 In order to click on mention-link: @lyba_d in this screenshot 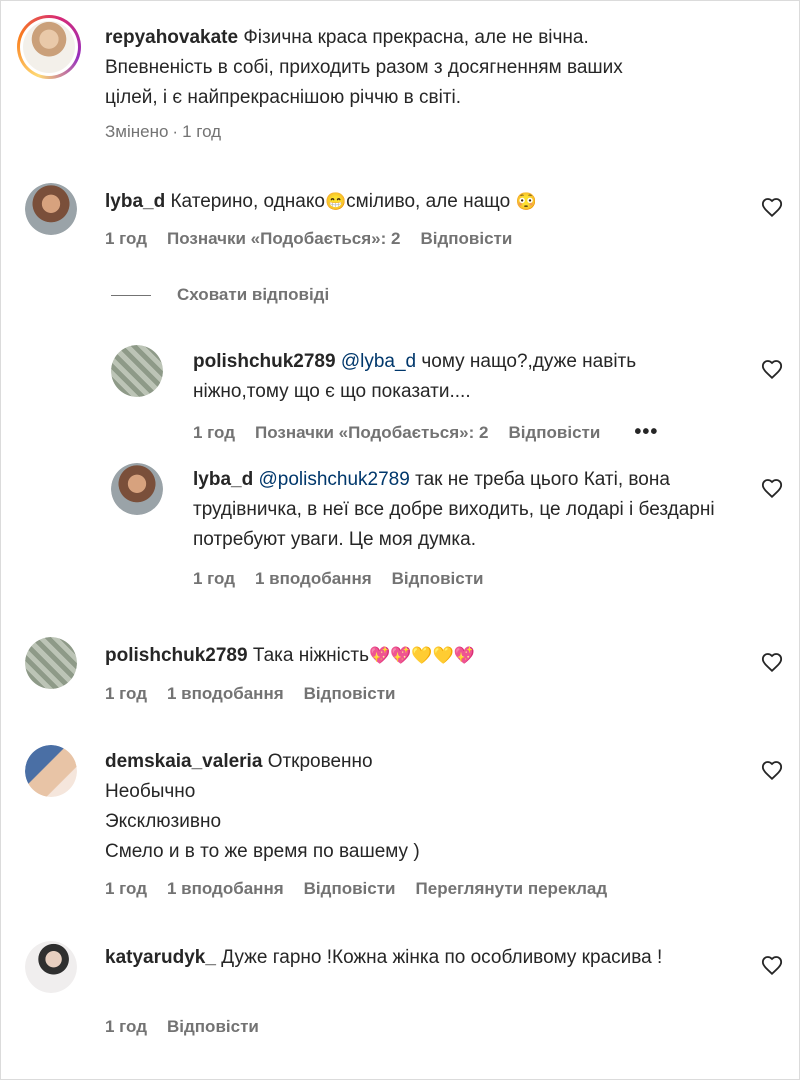, I will do `click(378, 361)`.